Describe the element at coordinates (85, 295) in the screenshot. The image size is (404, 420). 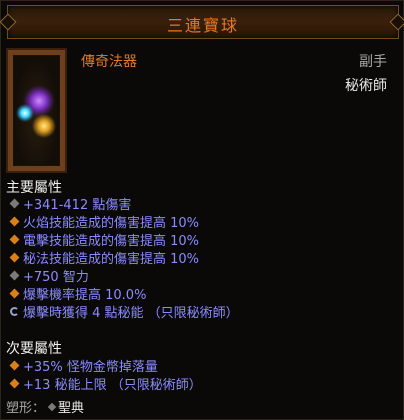
I see `stat-text: 爆擊機率提高 10.0%` at that location.